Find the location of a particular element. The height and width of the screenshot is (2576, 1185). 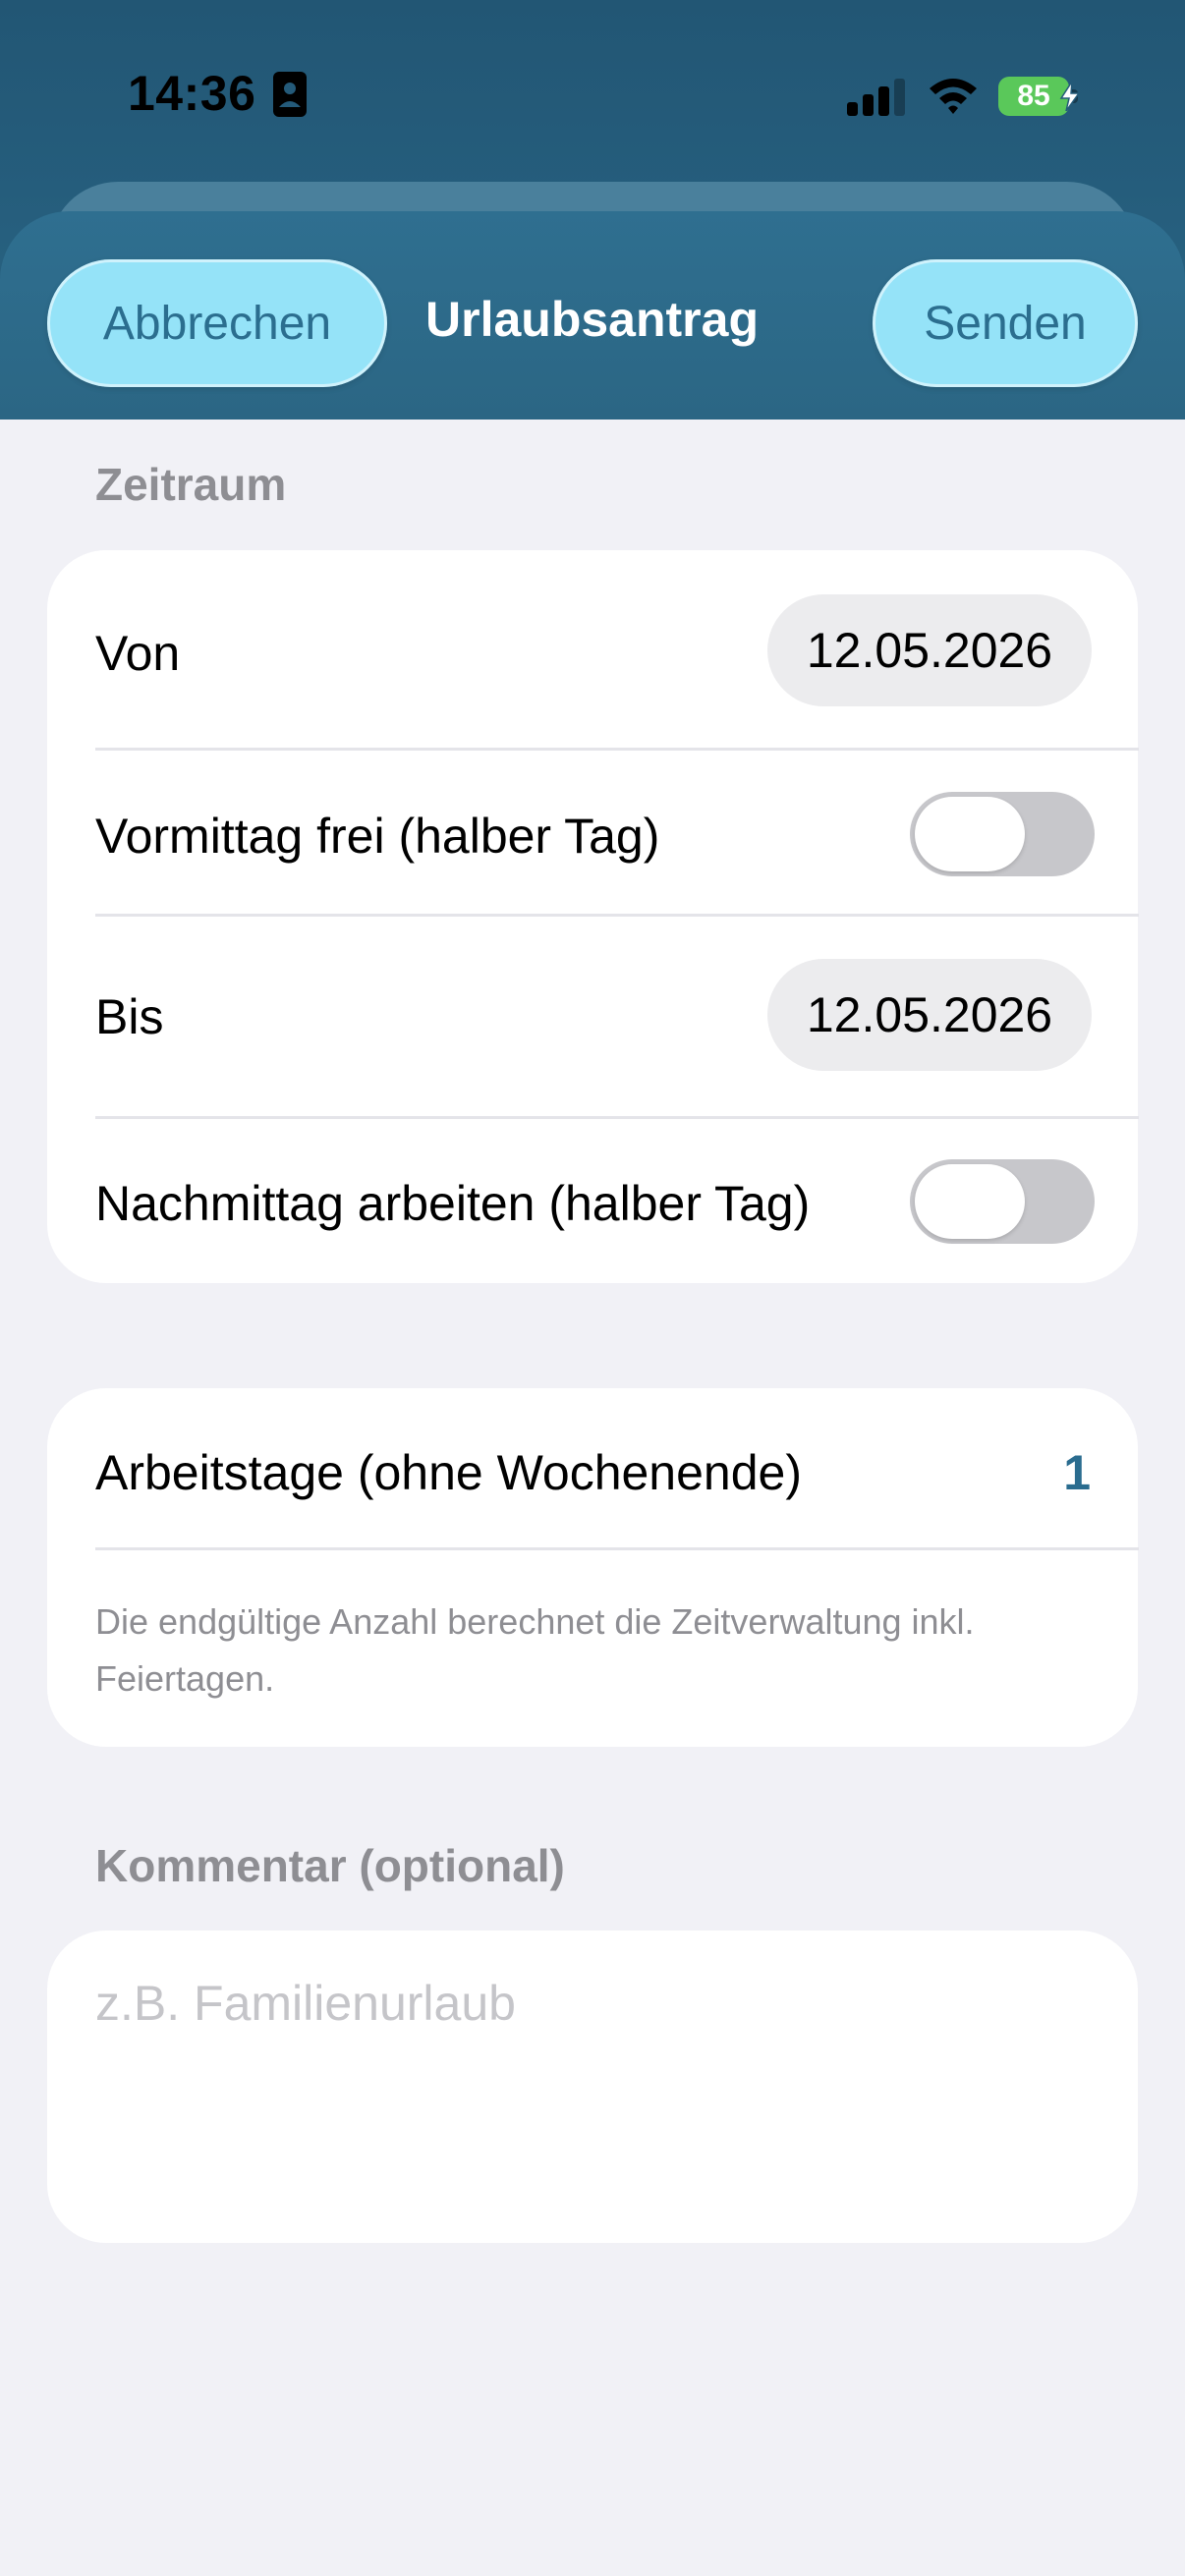

page-title: Urlaubsantrag is located at coordinates (592, 319).